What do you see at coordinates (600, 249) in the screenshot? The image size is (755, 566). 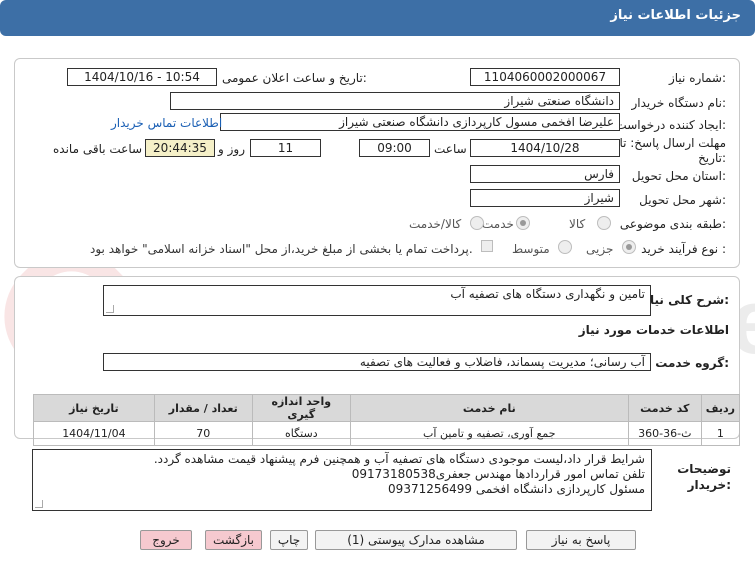 I see `process-minor-label: جزیی` at bounding box center [600, 249].